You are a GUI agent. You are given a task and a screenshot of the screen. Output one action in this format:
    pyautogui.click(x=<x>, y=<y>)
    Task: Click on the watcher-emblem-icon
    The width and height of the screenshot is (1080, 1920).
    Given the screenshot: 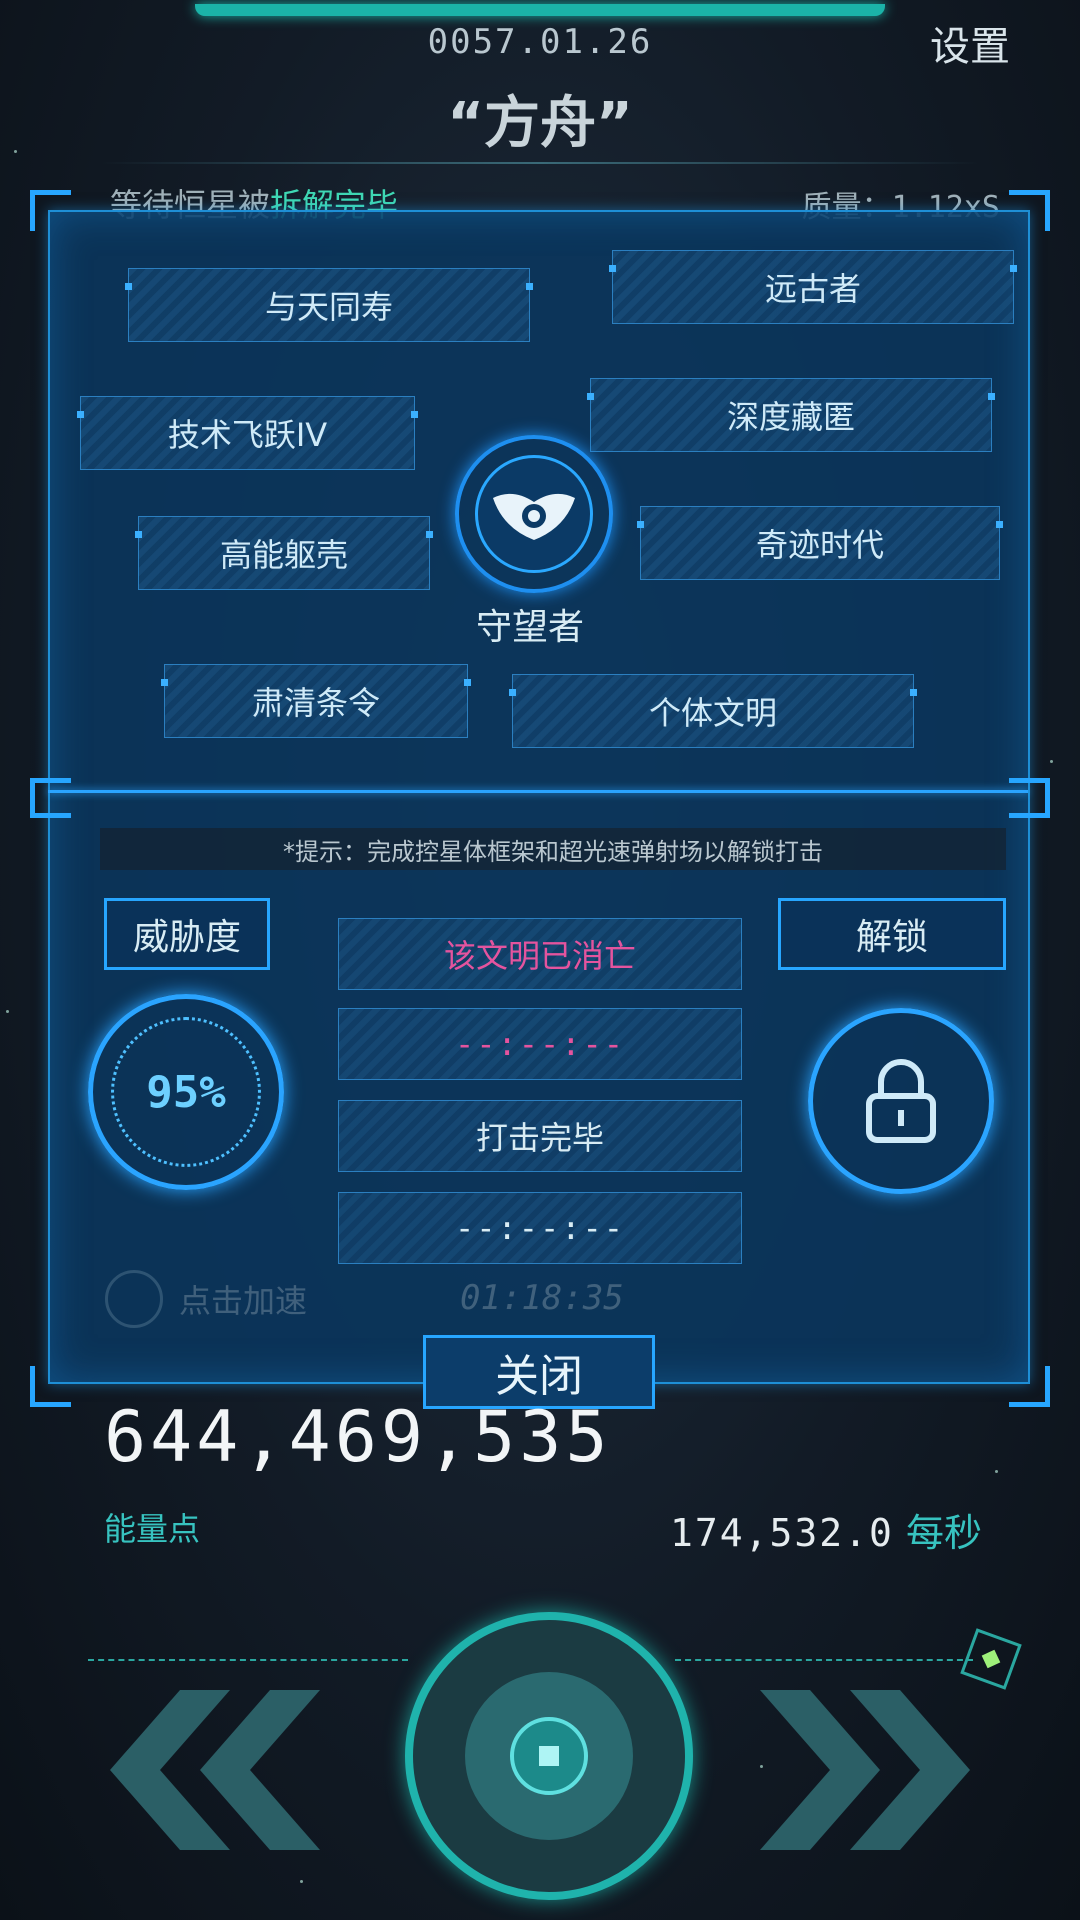 What is the action you would take?
    pyautogui.click(x=534, y=514)
    